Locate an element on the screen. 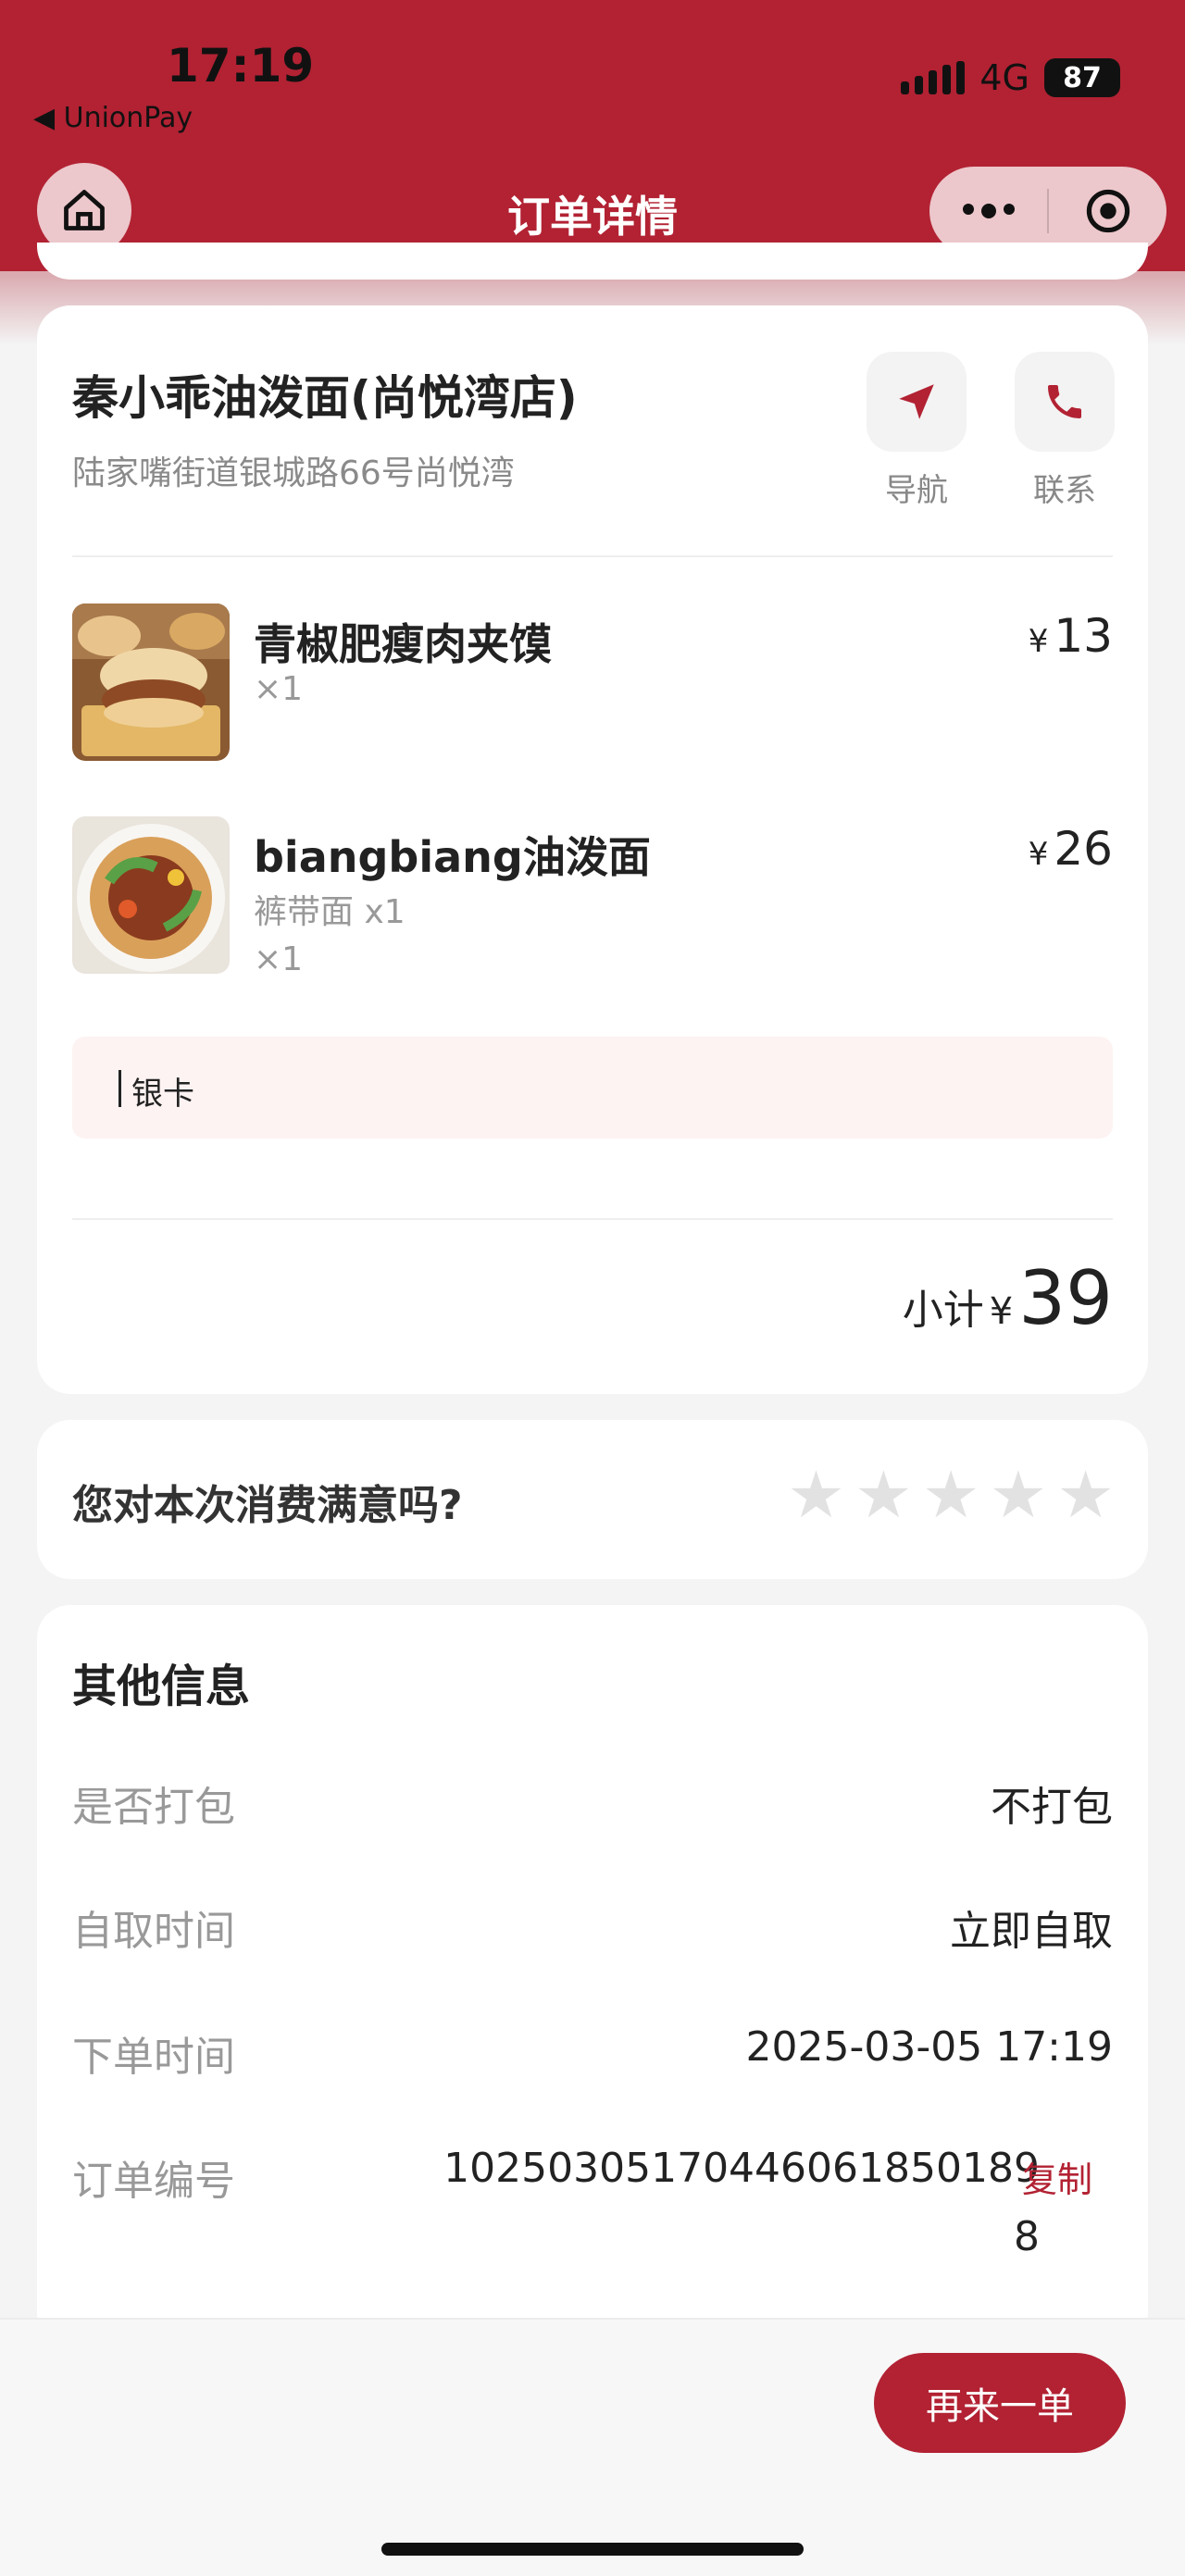 The image size is (1185, 2576). subtotal-currency: ¥ is located at coordinates (1001, 1311).